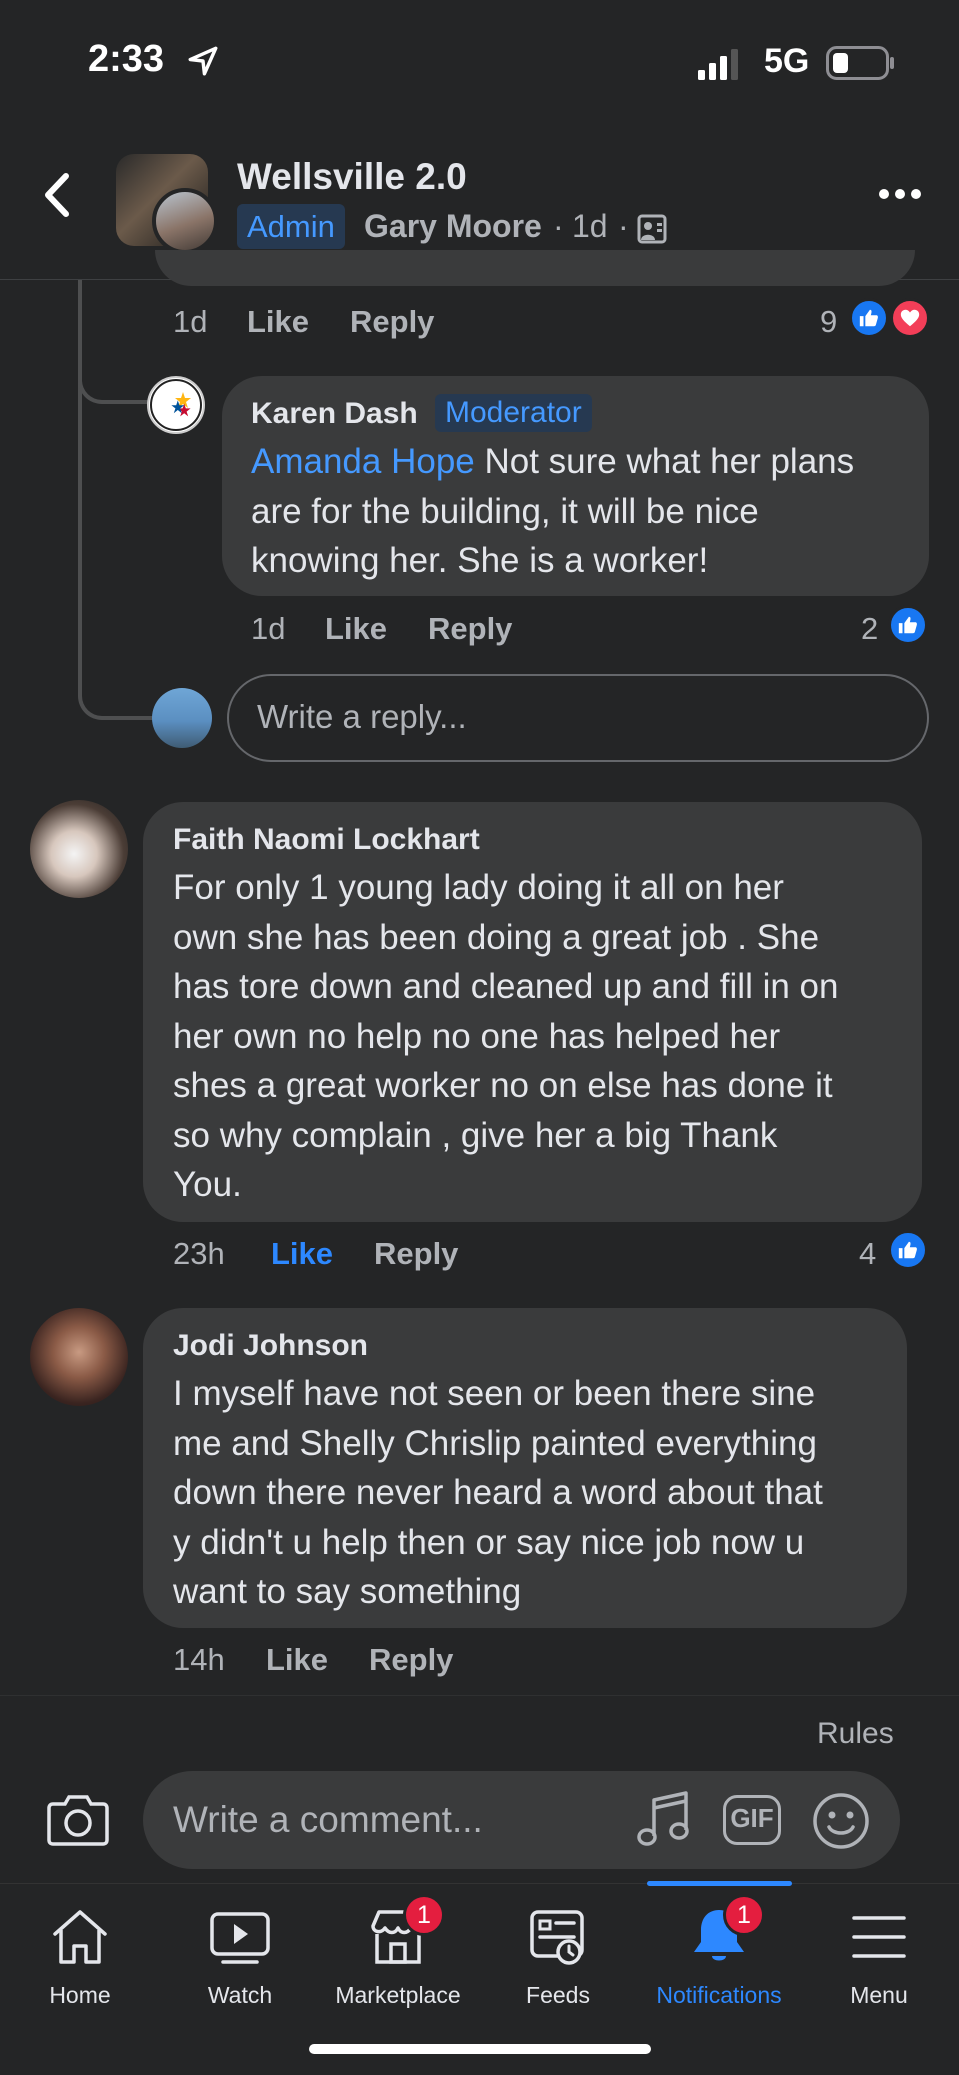  Describe the element at coordinates (199, 1659) in the screenshot. I see `comment-time: 14h` at that location.